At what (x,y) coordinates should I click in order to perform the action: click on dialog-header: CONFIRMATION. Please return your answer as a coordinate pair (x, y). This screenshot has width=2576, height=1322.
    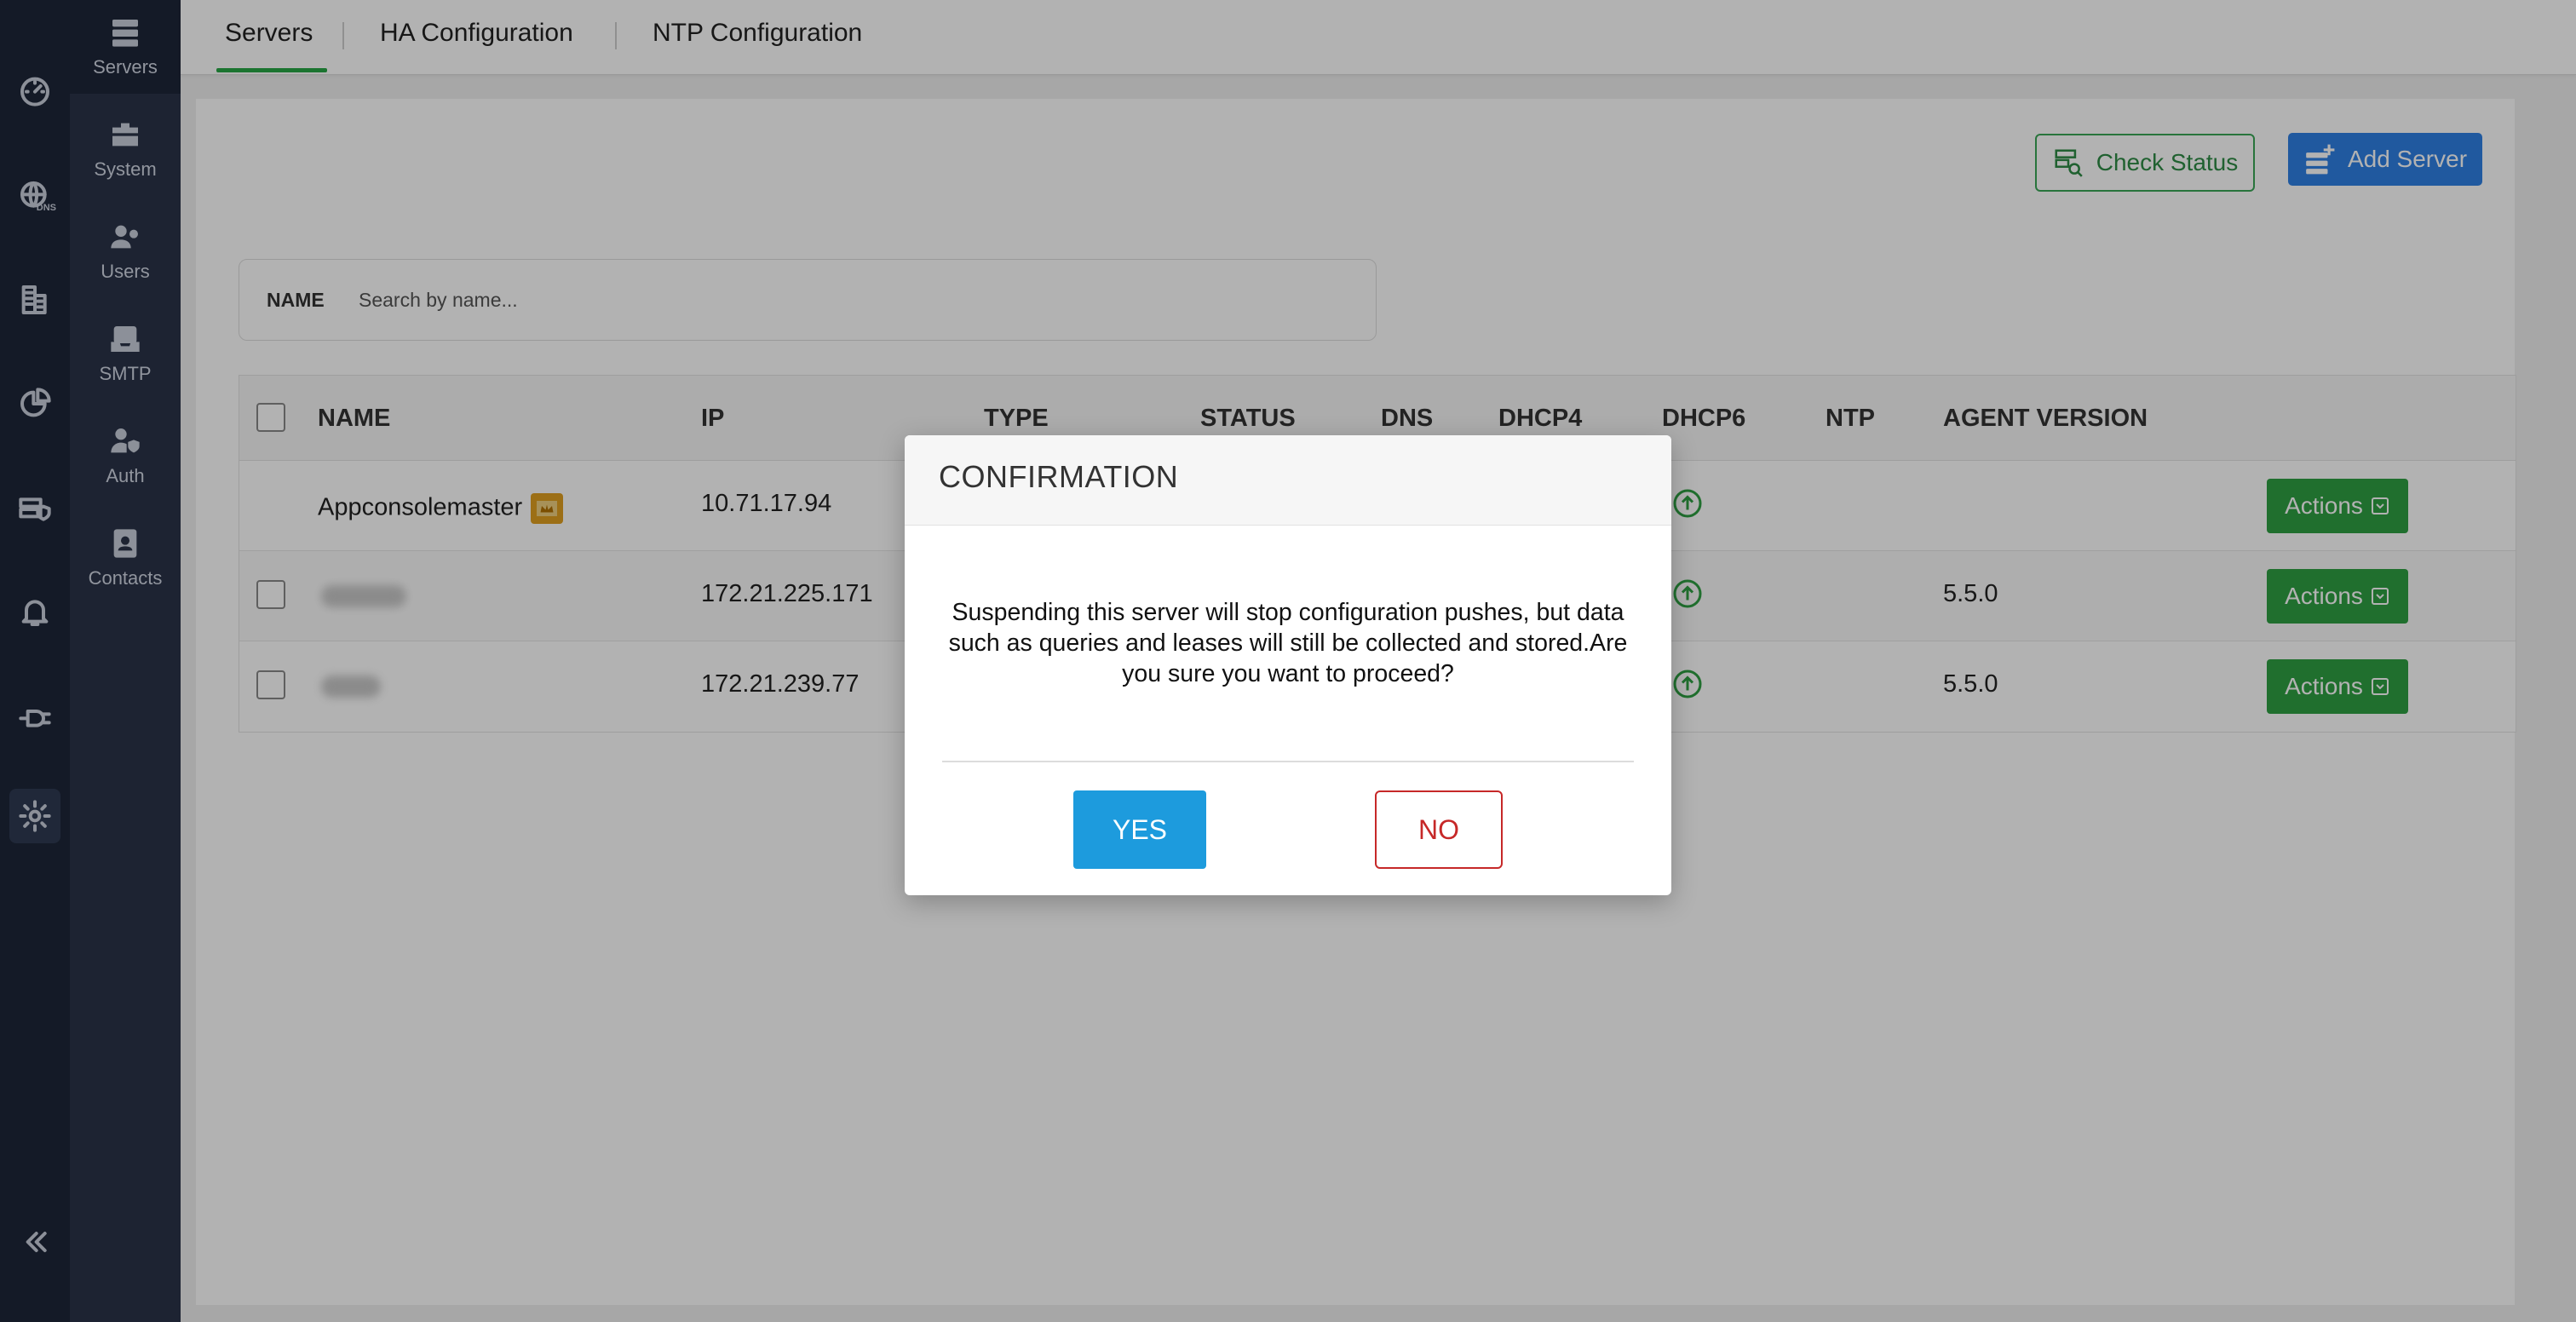
    Looking at the image, I should click on (1288, 480).